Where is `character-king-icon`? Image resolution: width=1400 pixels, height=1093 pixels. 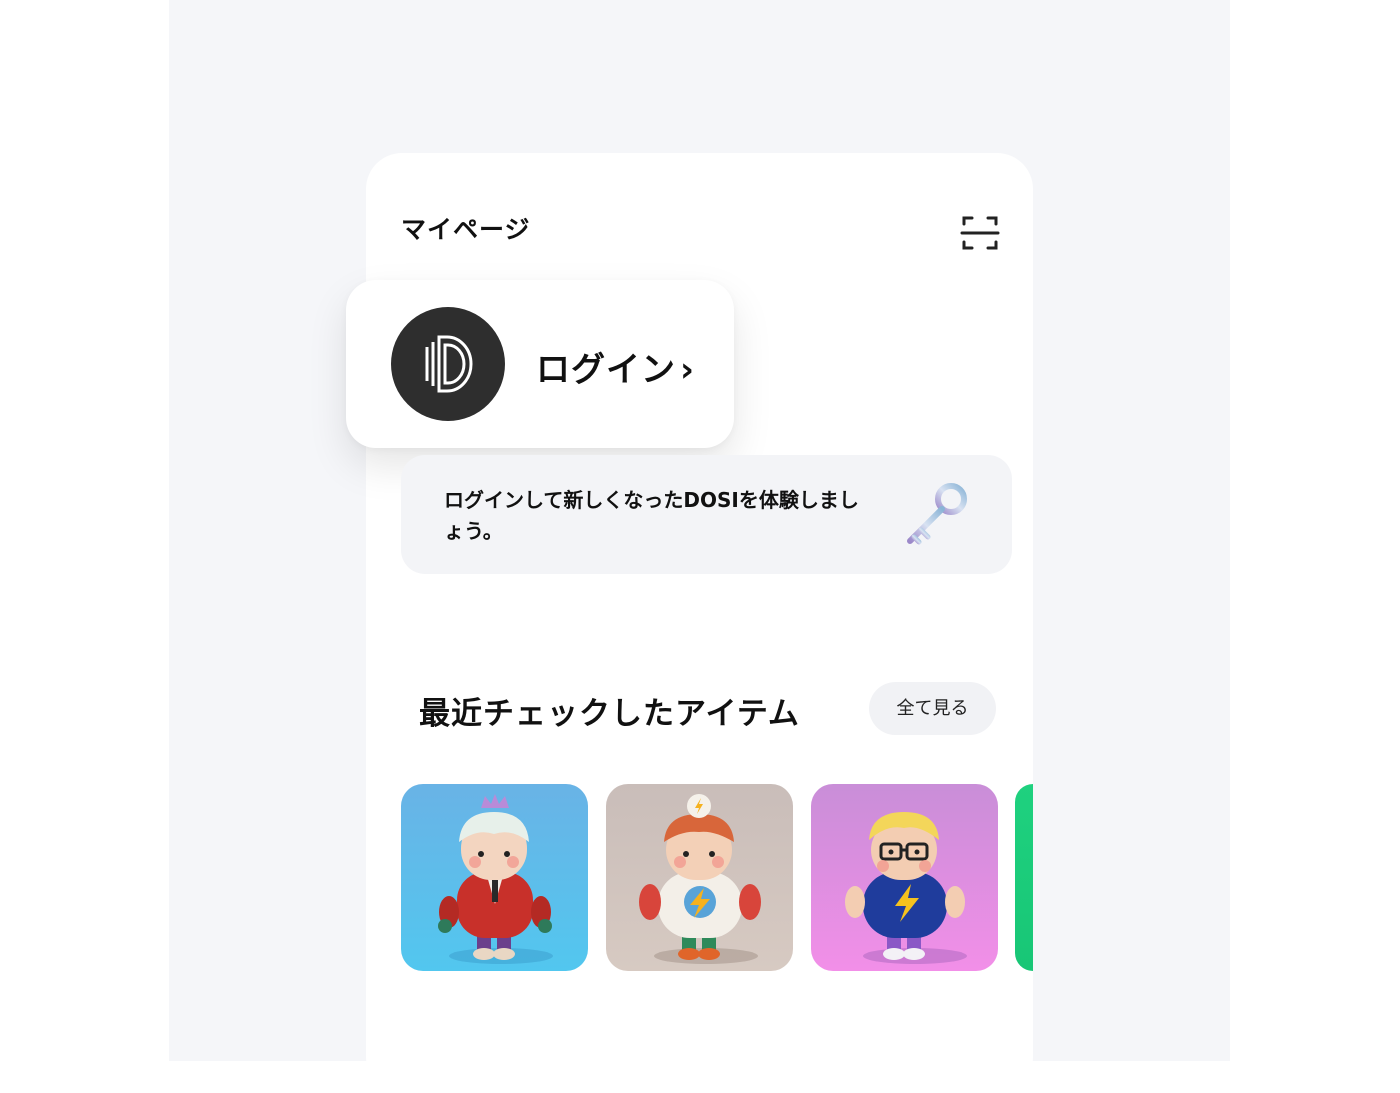
character-king-icon is located at coordinates (494, 877).